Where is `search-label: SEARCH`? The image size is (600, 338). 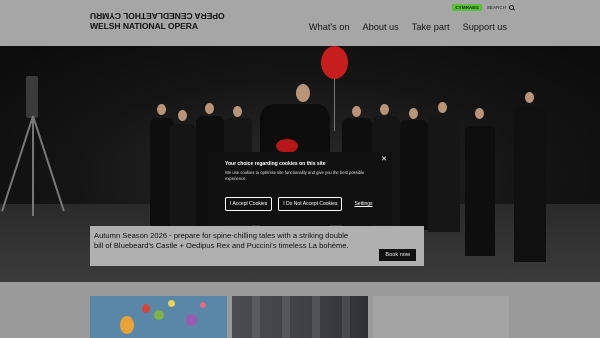 search-label: SEARCH is located at coordinates (496, 7).